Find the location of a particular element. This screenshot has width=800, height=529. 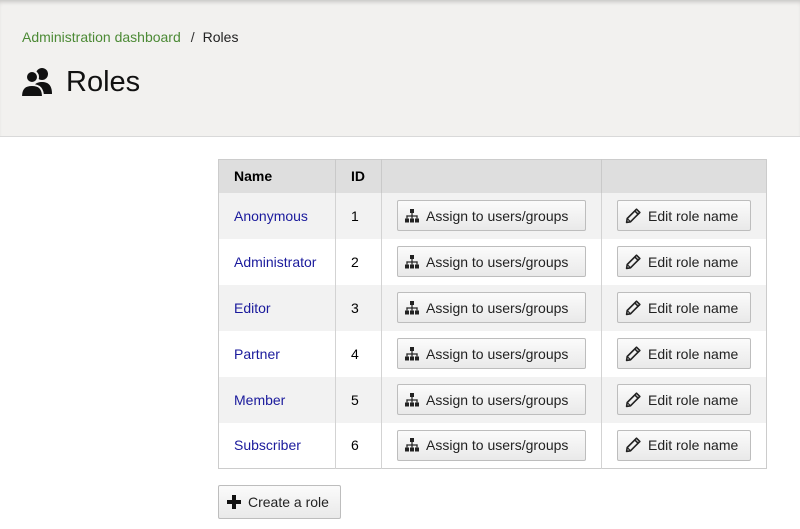

column-header-edit is located at coordinates (684, 176).